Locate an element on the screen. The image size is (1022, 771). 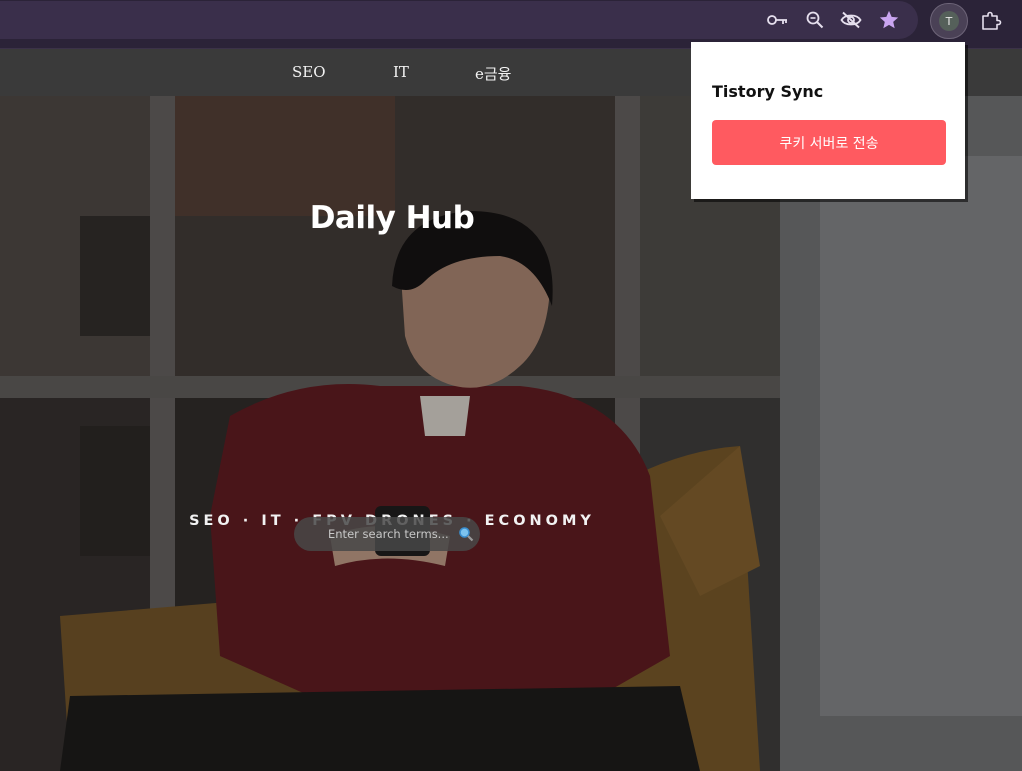
eye-off-icon is located at coordinates (851, 20).